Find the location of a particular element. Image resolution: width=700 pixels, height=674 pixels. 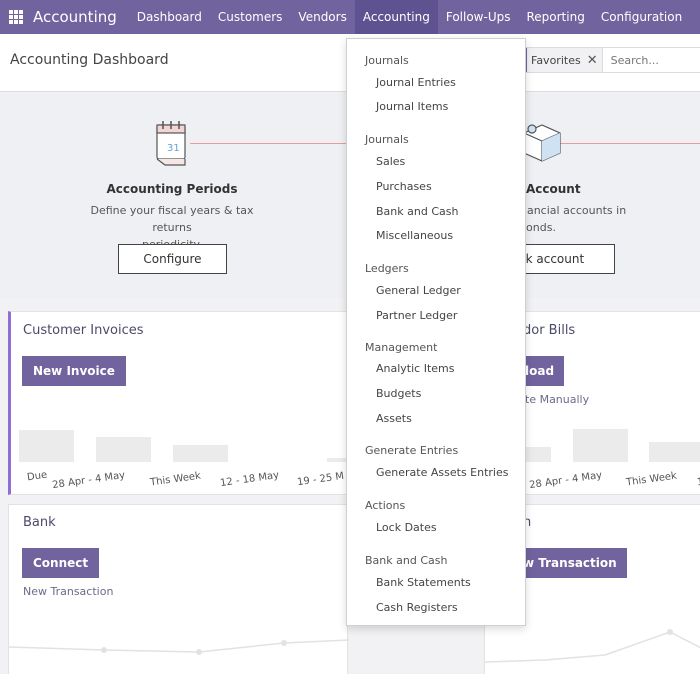

bank-balance-graph is located at coordinates (179, 647).